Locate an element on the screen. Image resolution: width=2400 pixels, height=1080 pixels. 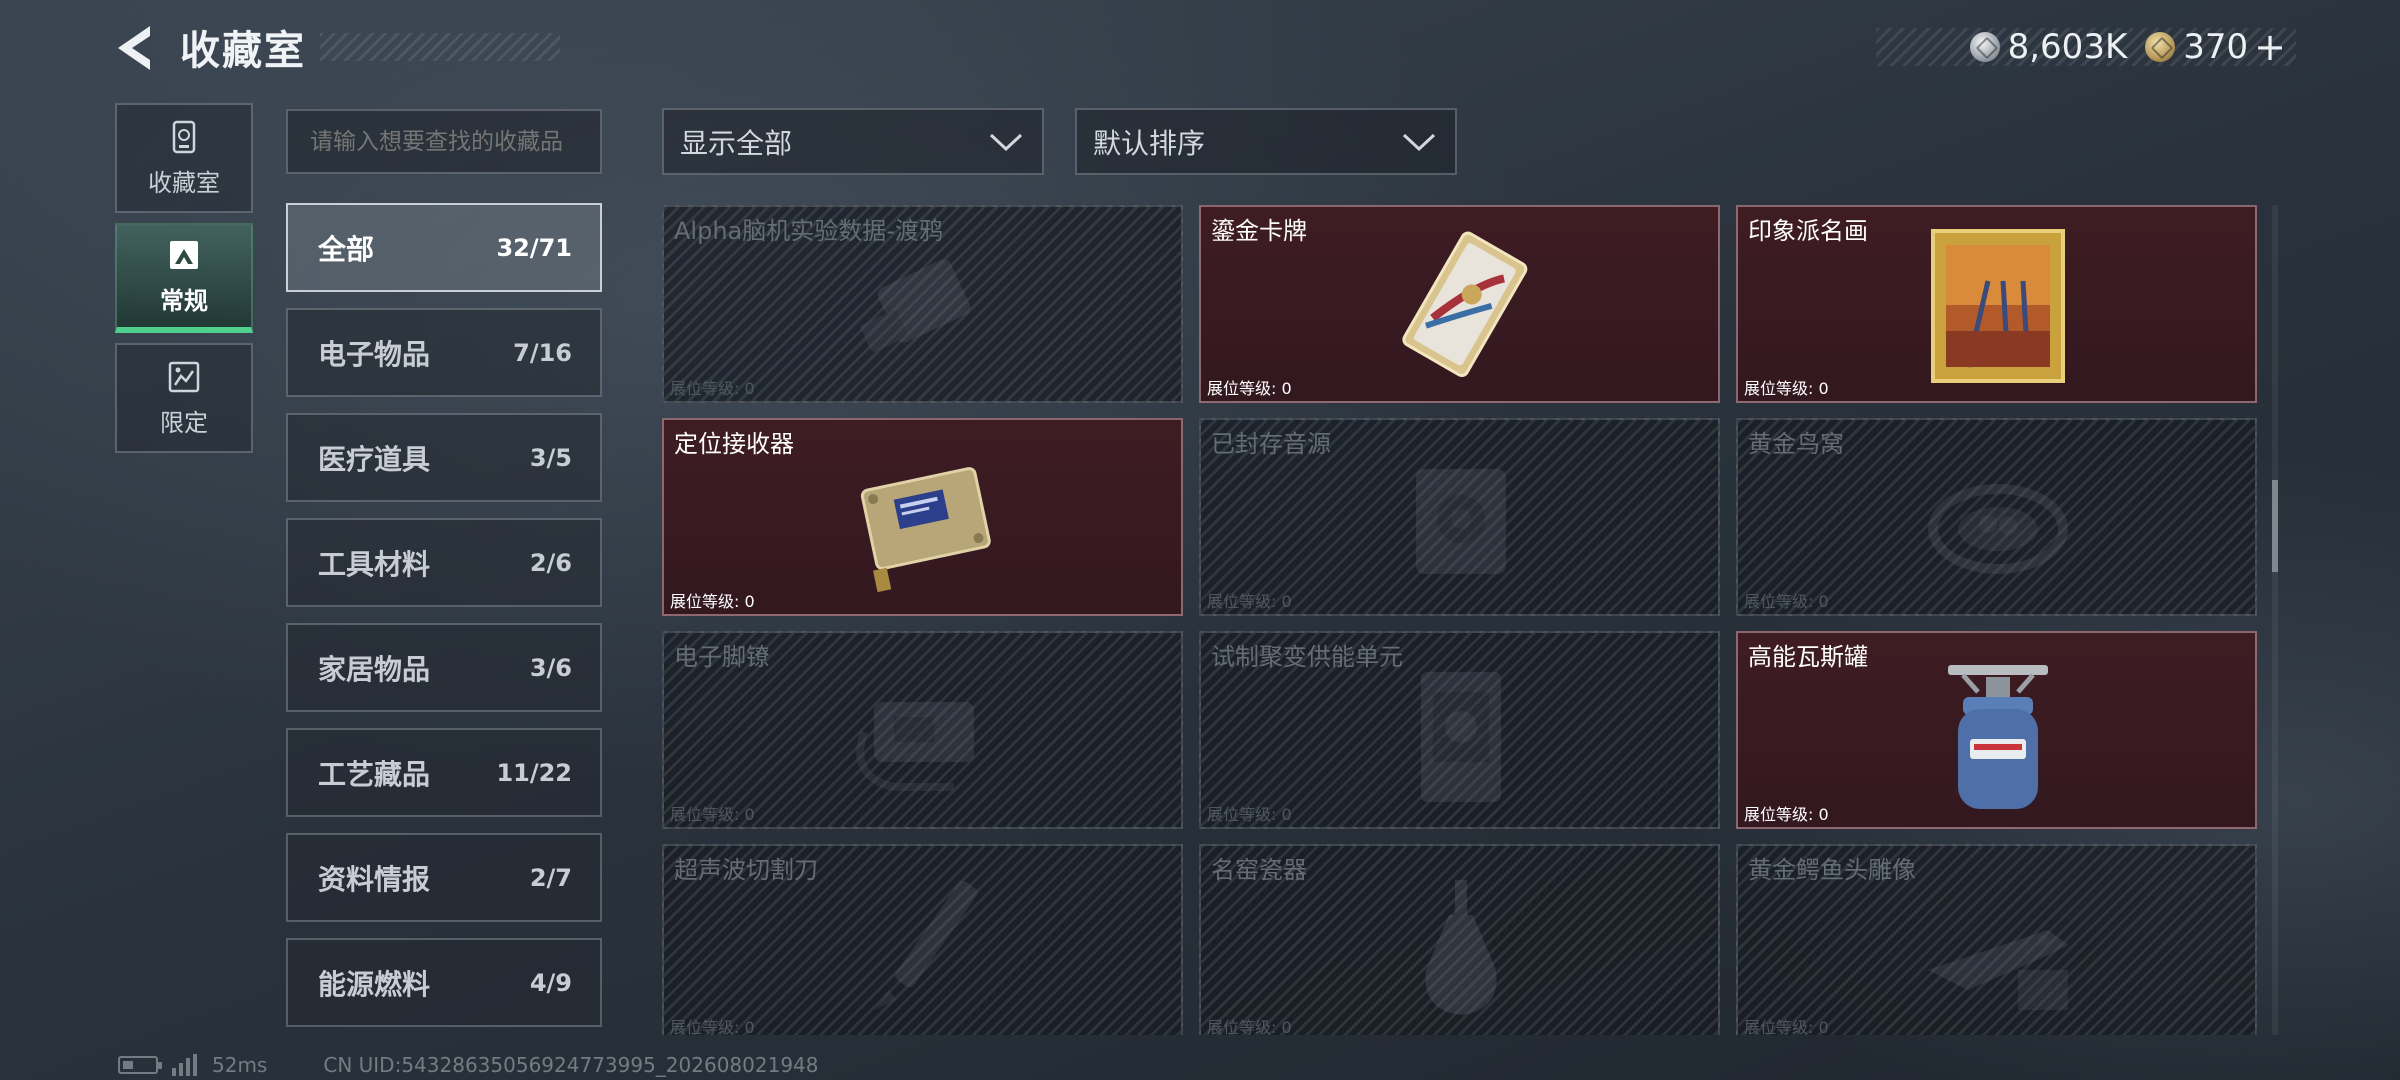
card-title: 已封存音源 is located at coordinates (1271, 444).